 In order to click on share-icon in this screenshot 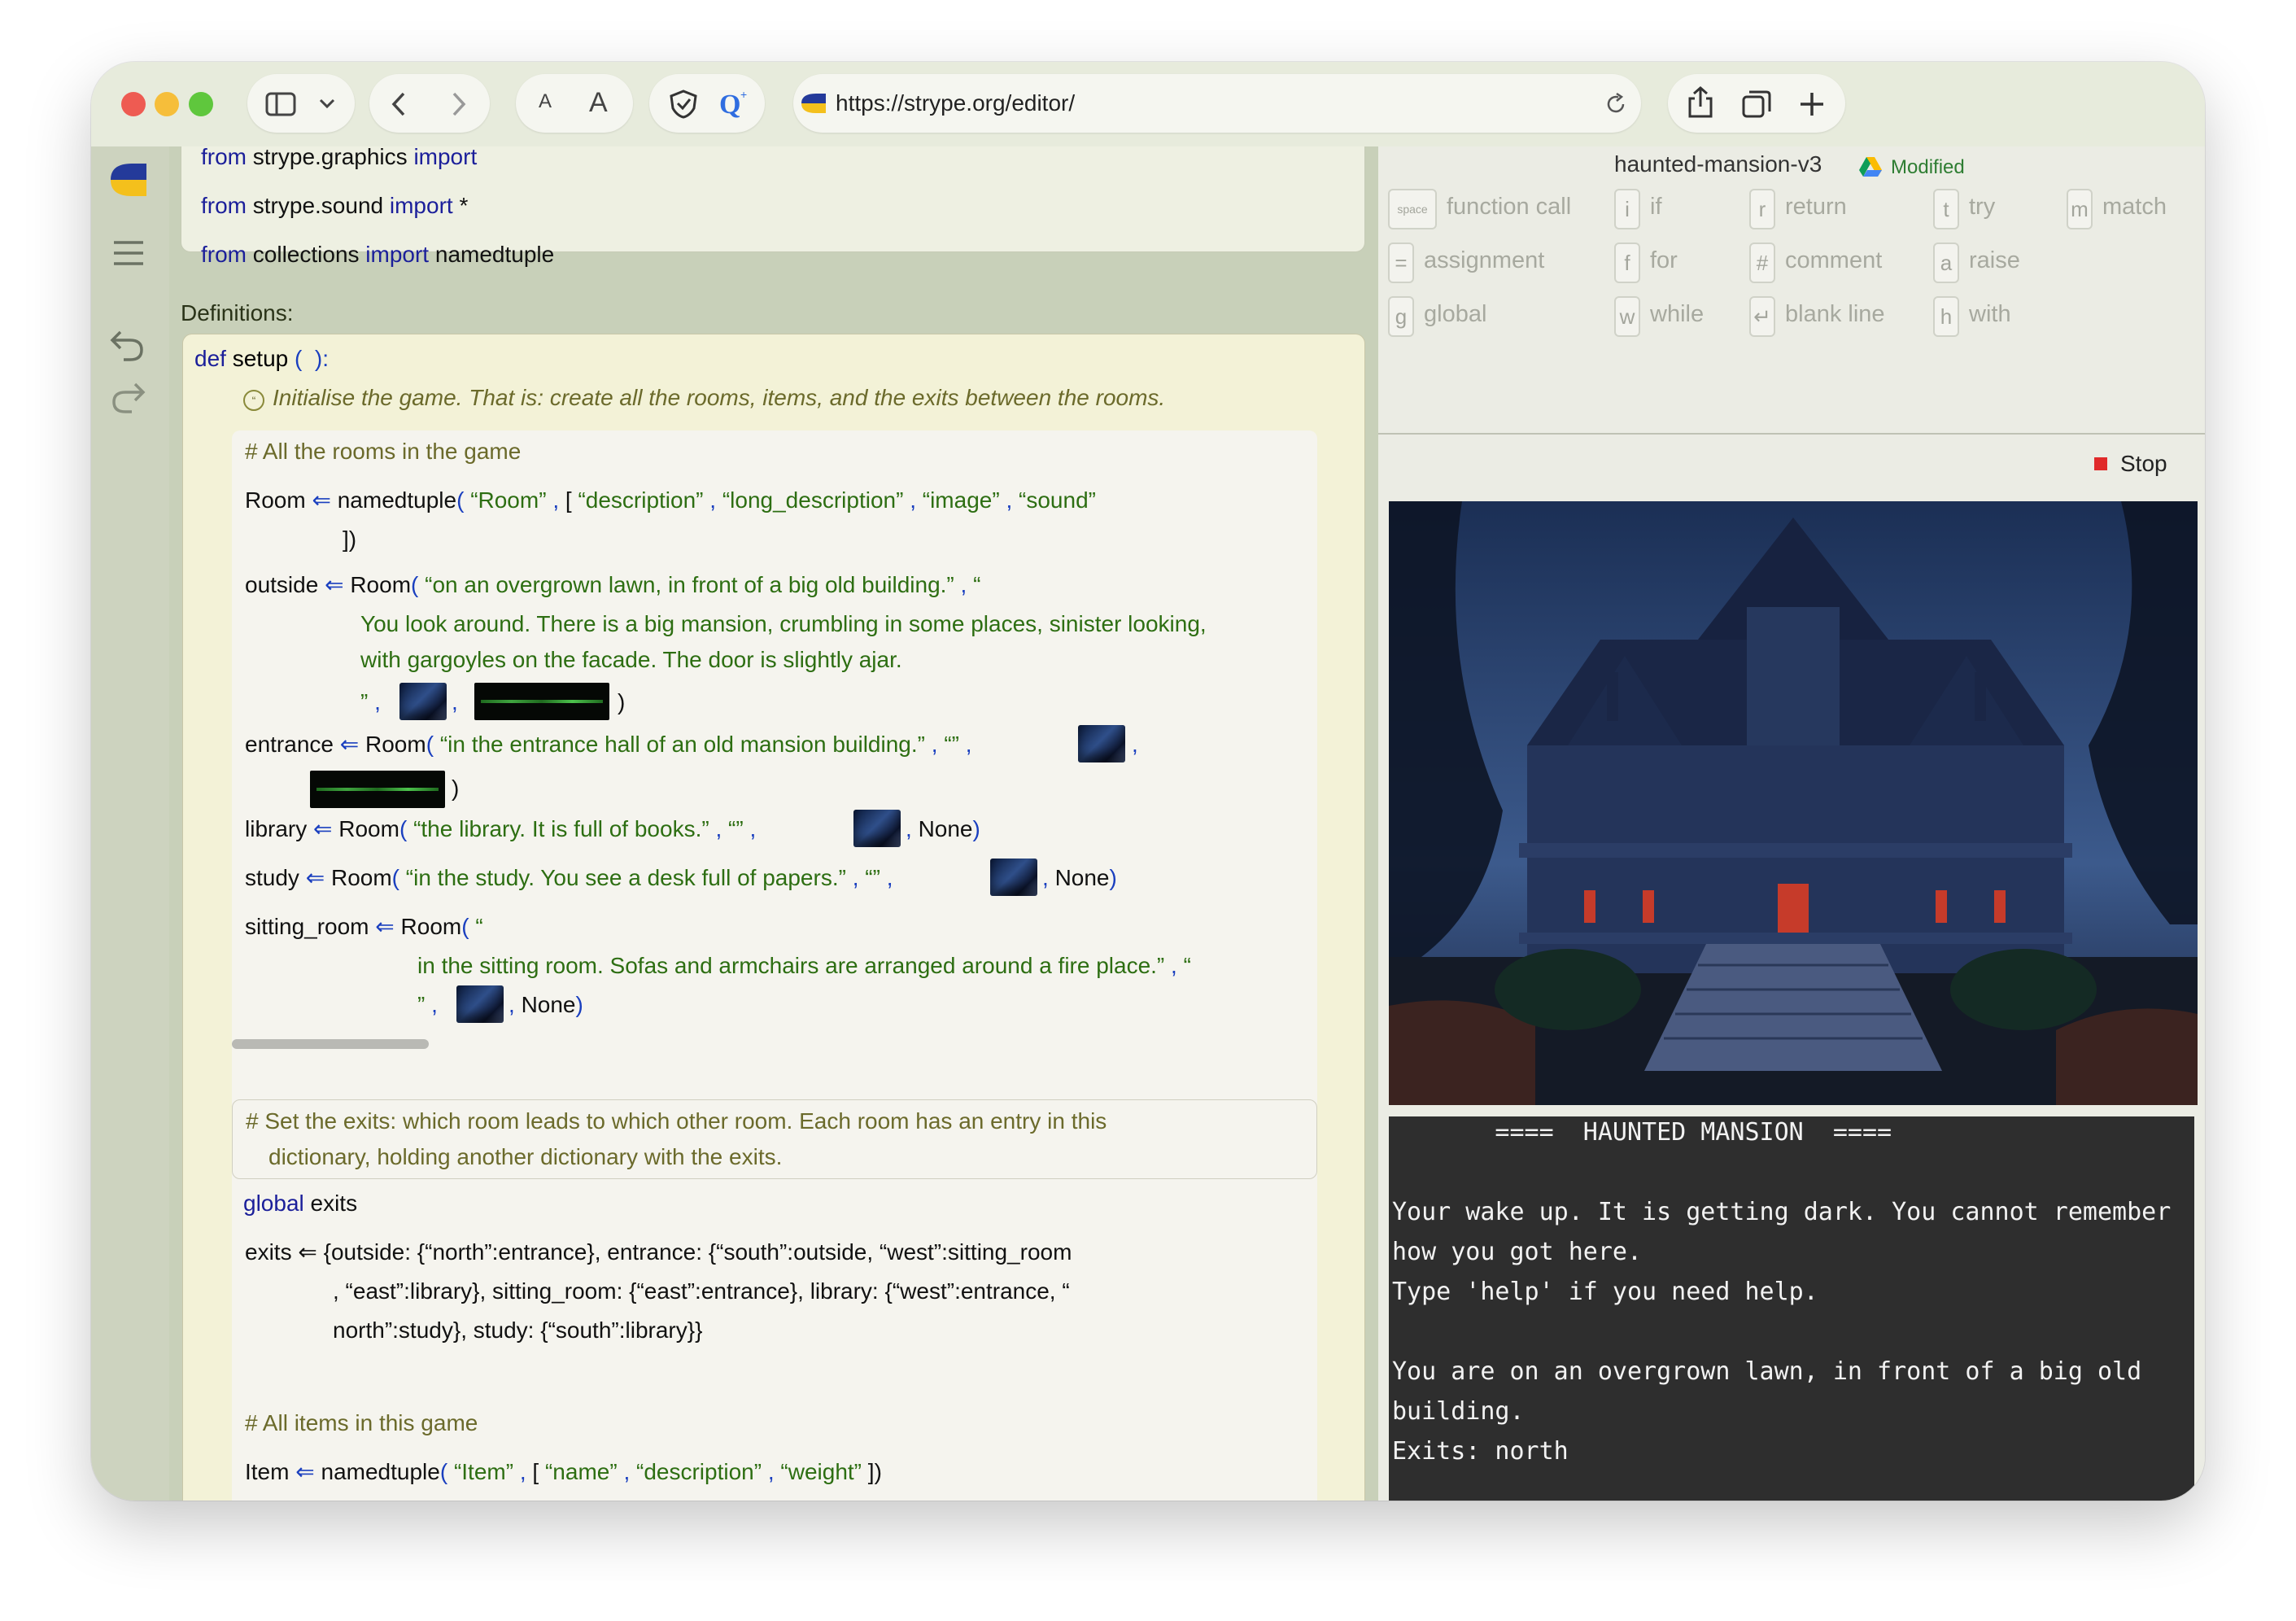, I will do `click(1700, 103)`.